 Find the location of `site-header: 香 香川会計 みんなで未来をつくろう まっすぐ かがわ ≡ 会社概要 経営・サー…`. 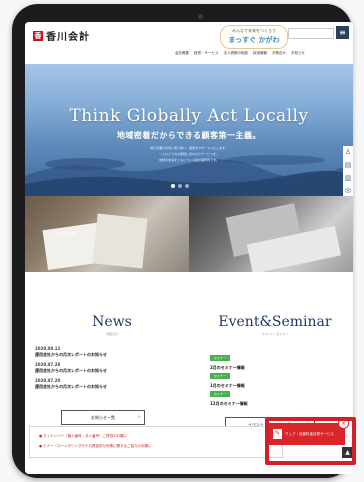

site-header: 香 香川会計 みんなで未来をつくろう まっすぐ かがわ ≡ 会社概要 経営・サー… is located at coordinates (189, 43).